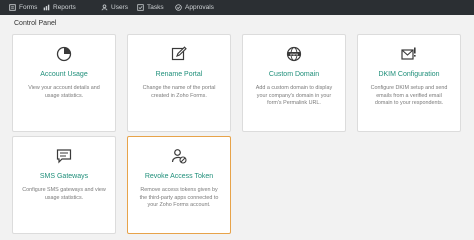  What do you see at coordinates (199, 7) in the screenshot?
I see `nav-item-label: Approvals` at bounding box center [199, 7].